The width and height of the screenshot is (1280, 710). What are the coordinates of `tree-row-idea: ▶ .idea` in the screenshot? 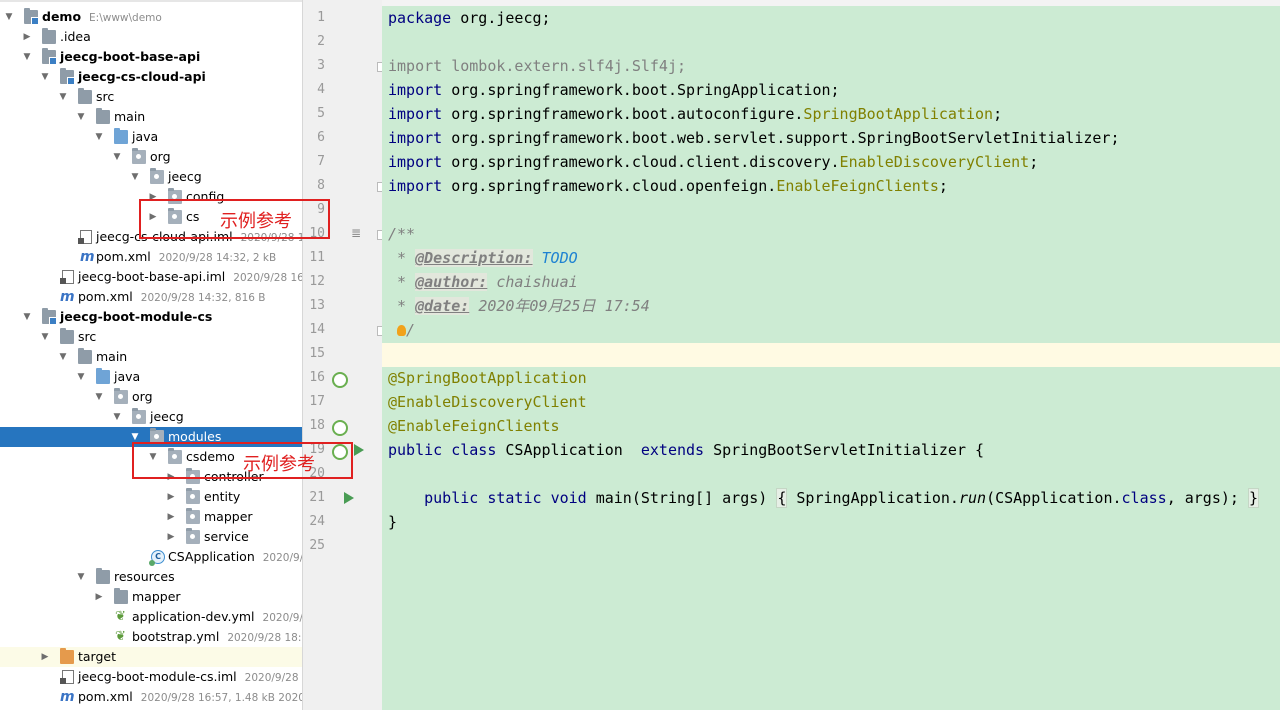 It's located at (151, 37).